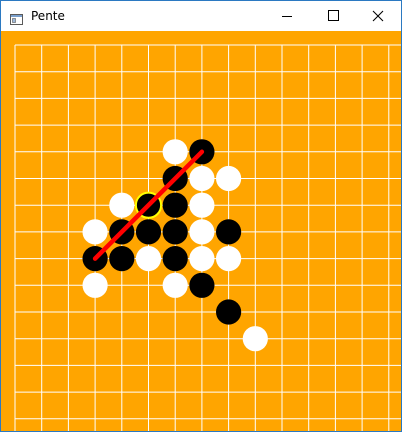 The height and width of the screenshot is (432, 402). I want to click on window-title: Pente, so click(48, 16).